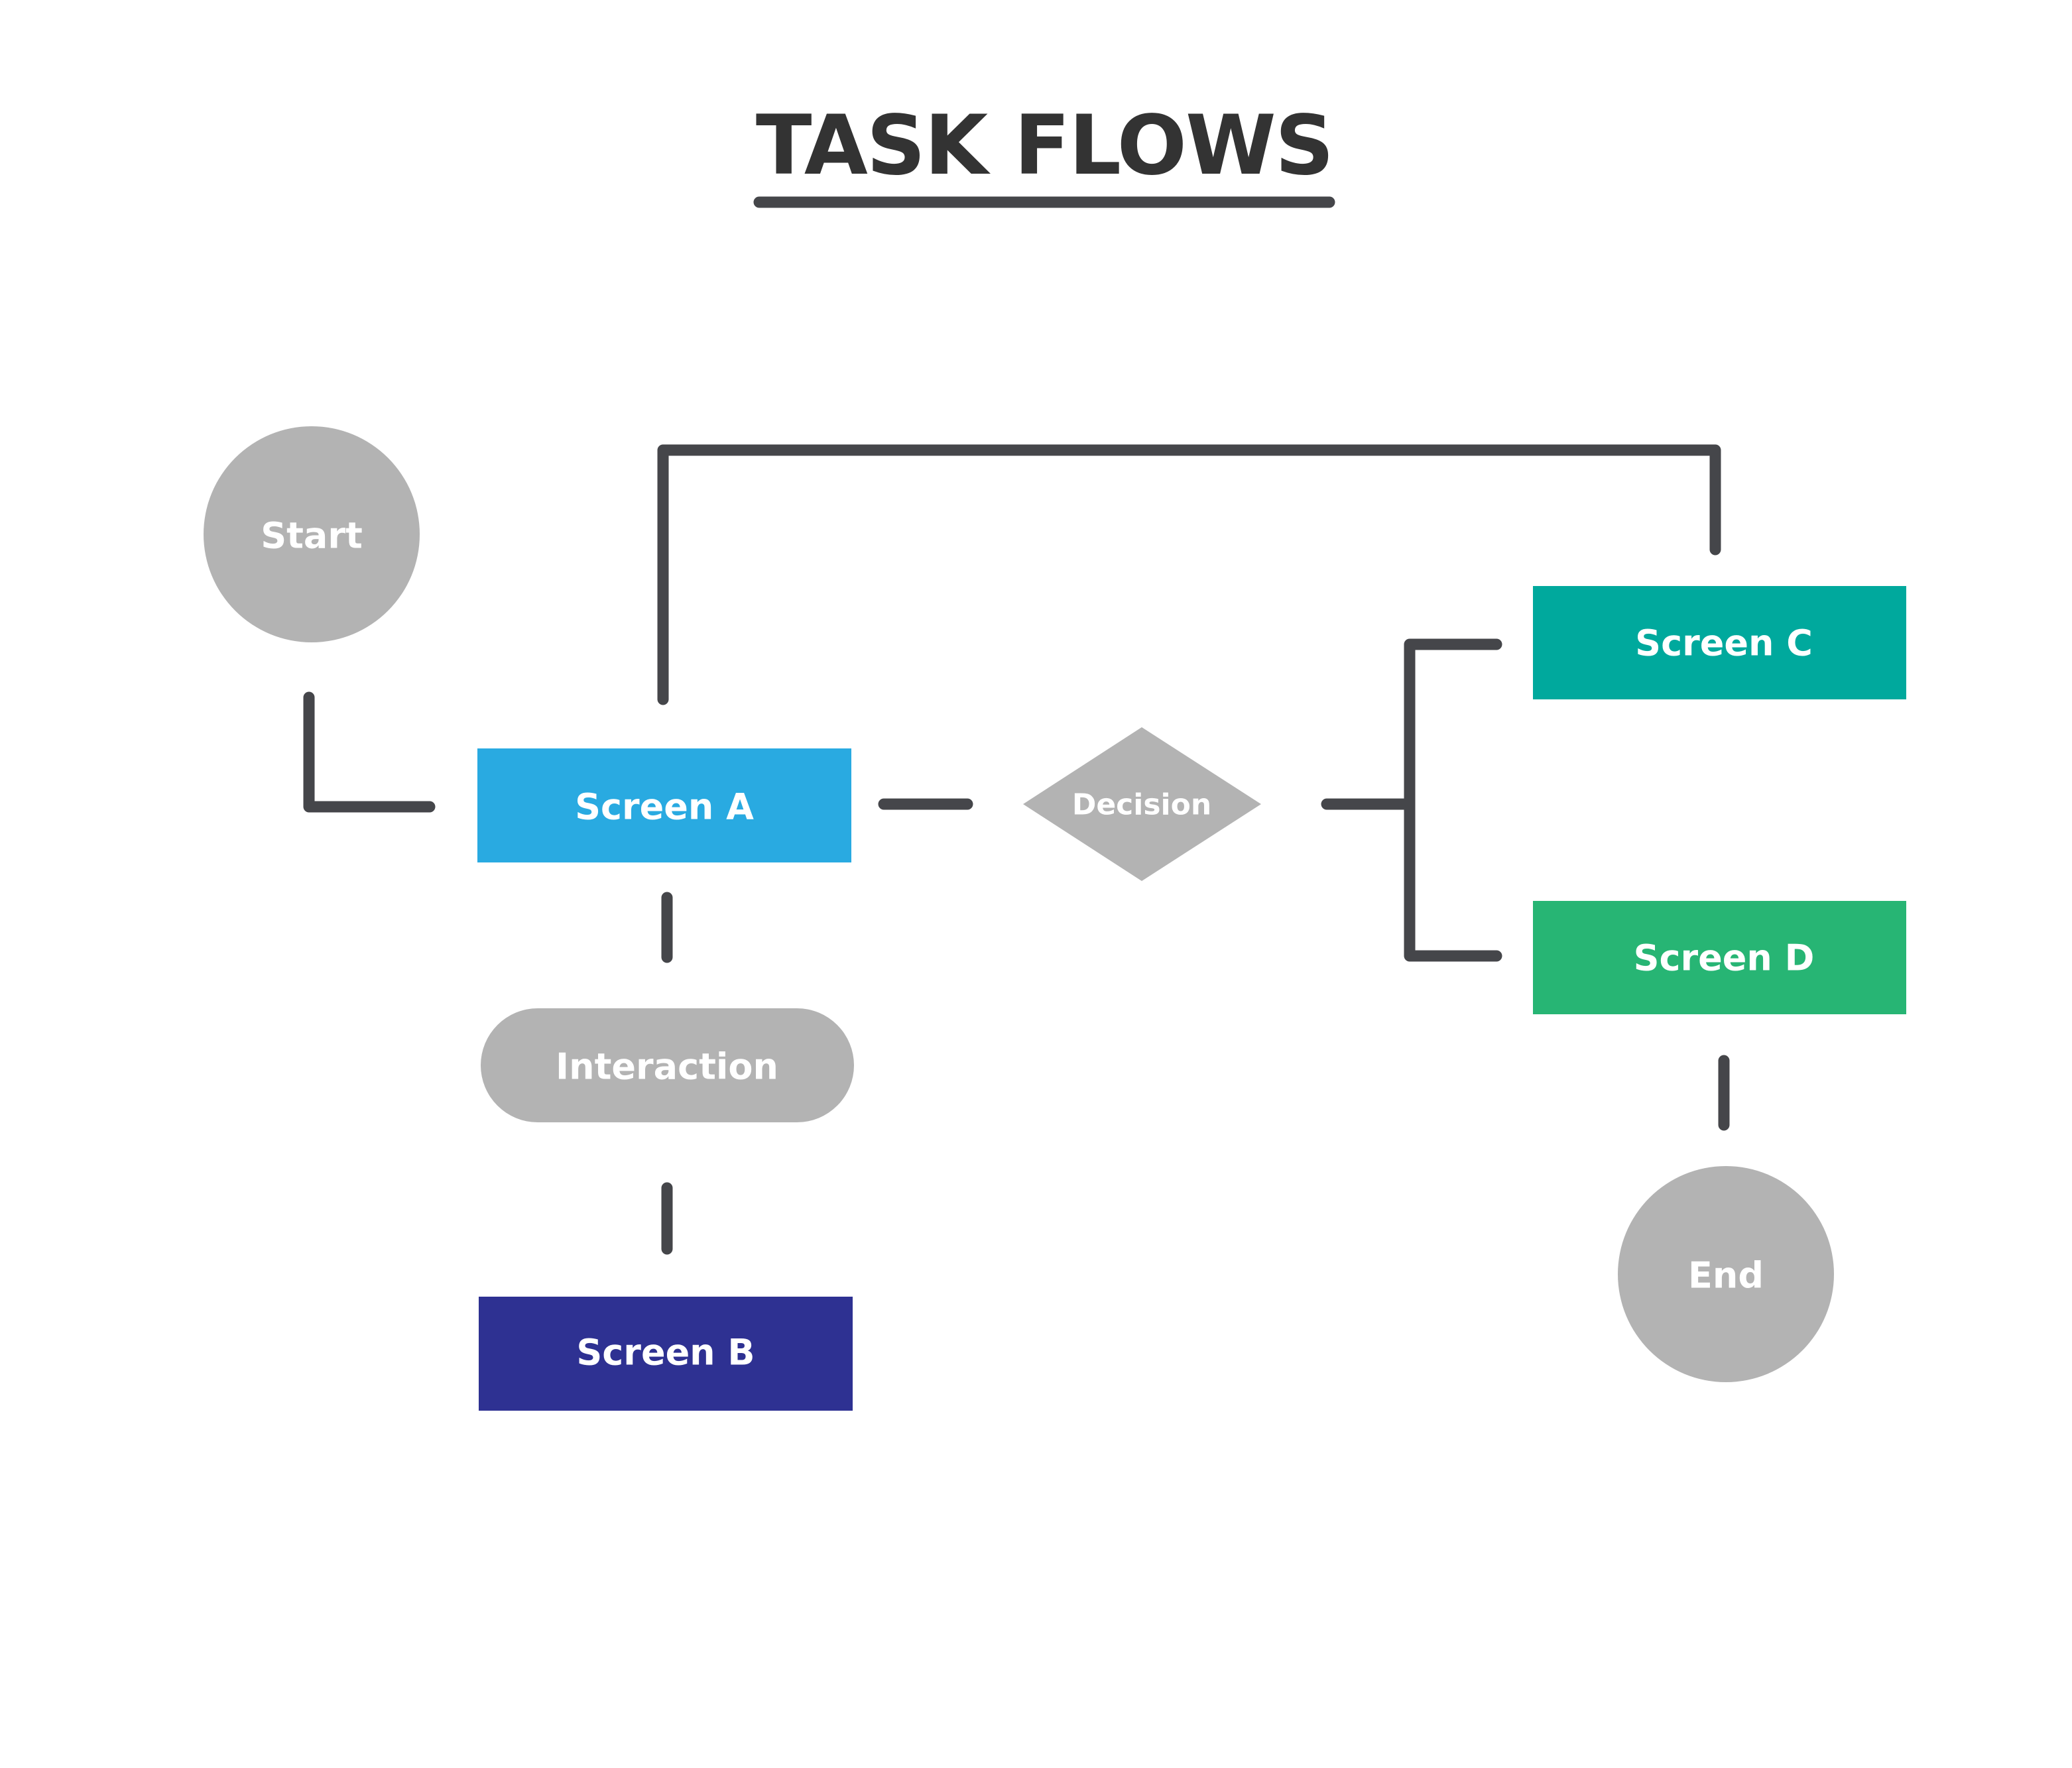  Describe the element at coordinates (1453, 800) in the screenshot. I see `connector-decision-to-screens-c-d` at that location.